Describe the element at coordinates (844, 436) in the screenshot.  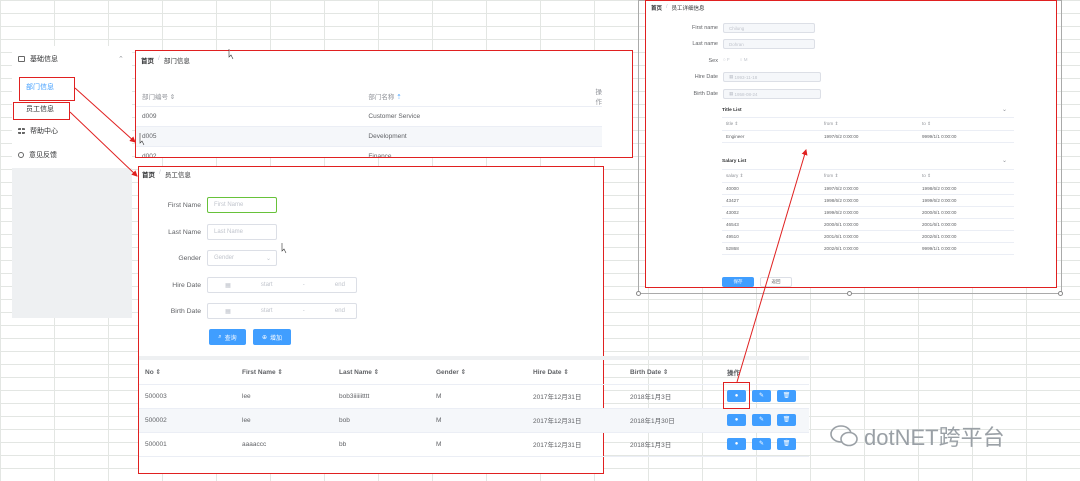
I see `wechat-icon` at that location.